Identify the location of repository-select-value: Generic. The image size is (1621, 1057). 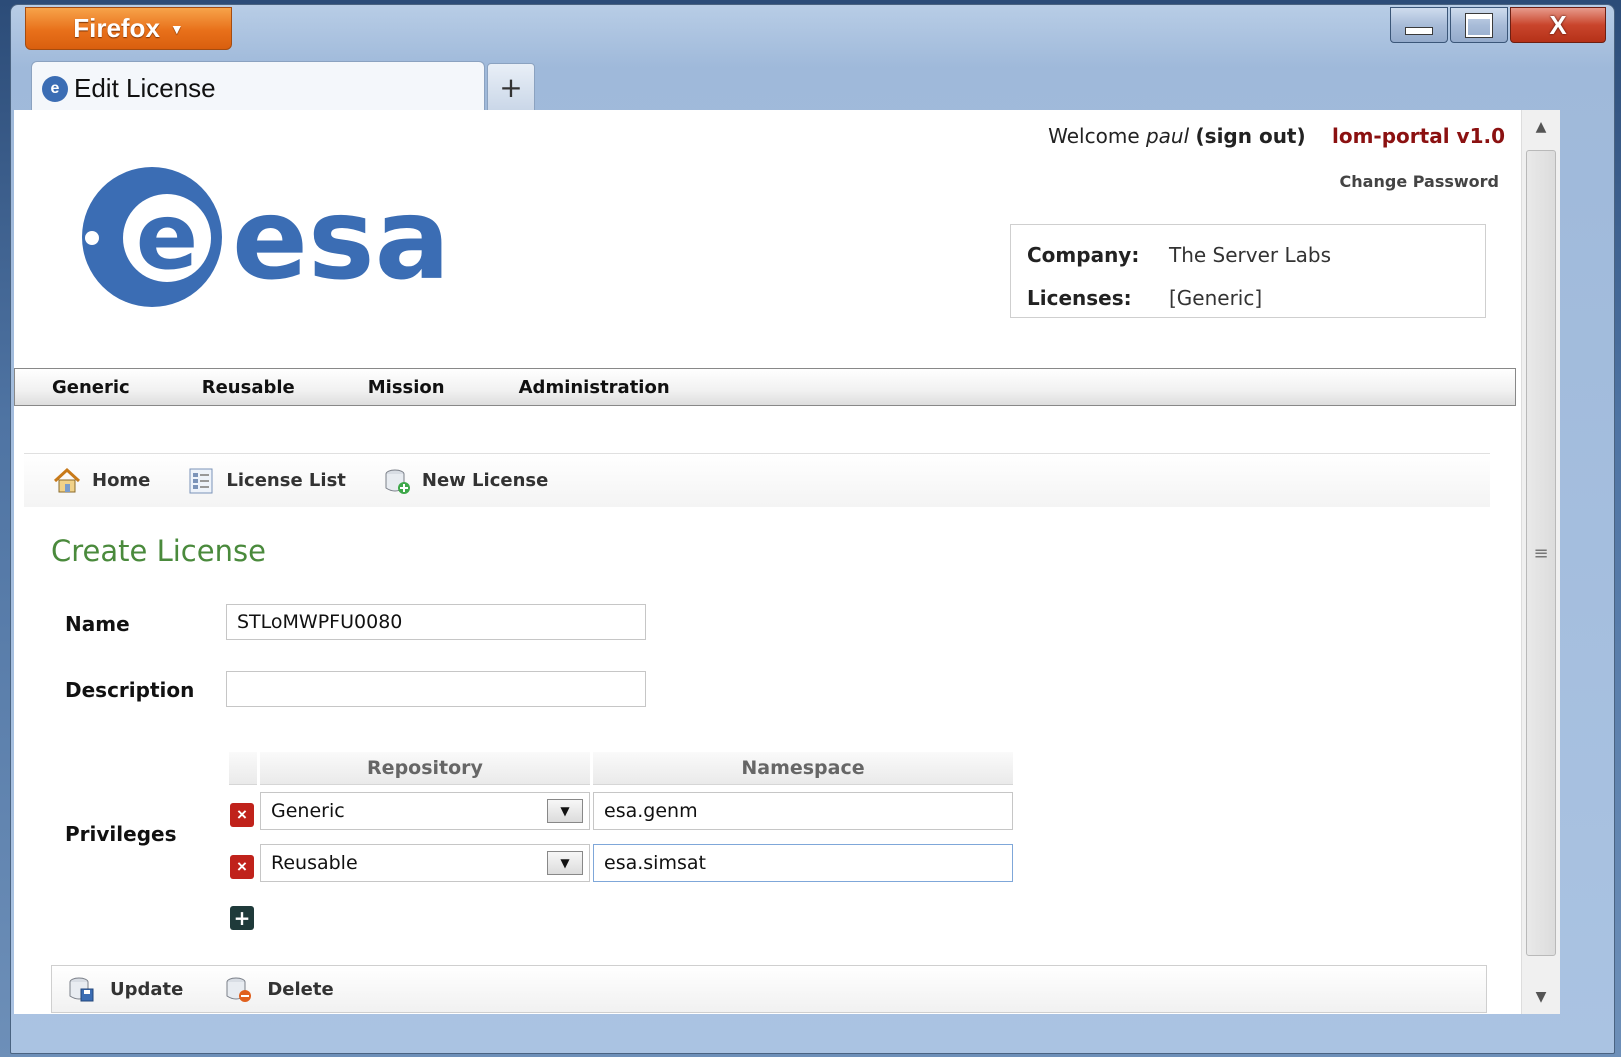
(308, 811).